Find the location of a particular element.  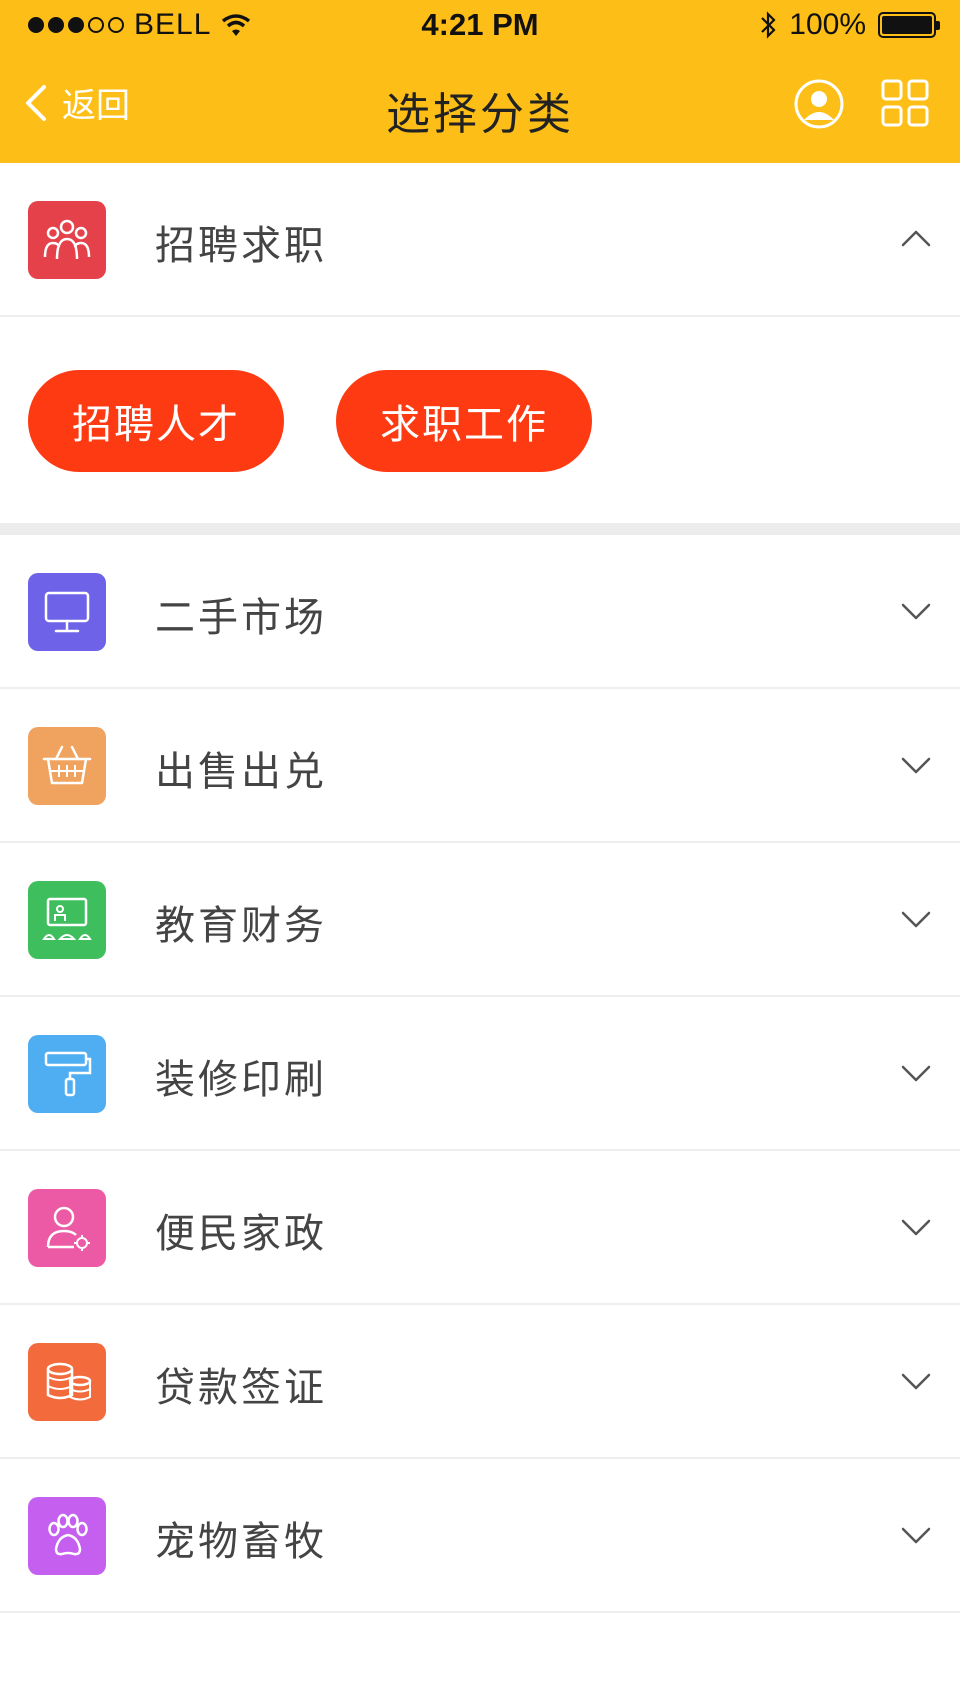

category-row-loans-visa: 贷款签证 is located at coordinates (480, 1382).